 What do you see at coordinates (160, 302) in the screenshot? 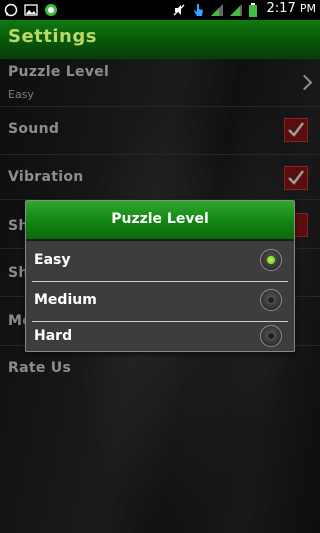
I see `option-medium: Medium` at bounding box center [160, 302].